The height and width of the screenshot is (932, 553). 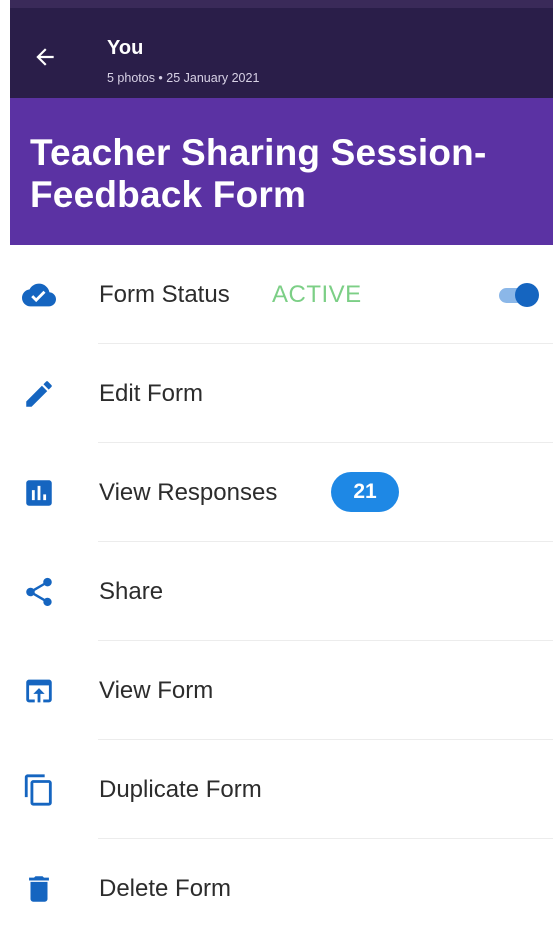 What do you see at coordinates (180, 789) in the screenshot?
I see `menu-item-label: Duplicate Form` at bounding box center [180, 789].